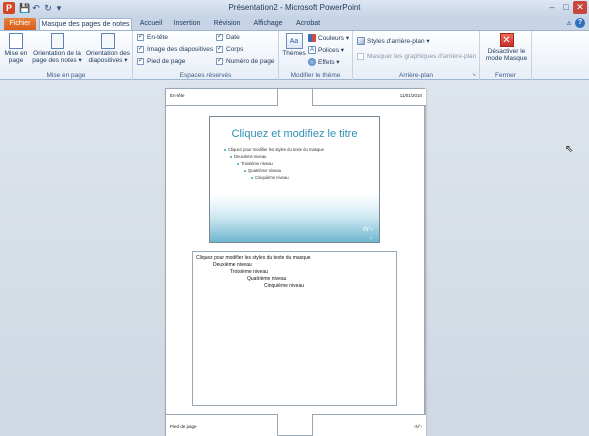  What do you see at coordinates (294, 134) in the screenshot?
I see `slide-title: Cliquez et modifiez le titre` at bounding box center [294, 134].